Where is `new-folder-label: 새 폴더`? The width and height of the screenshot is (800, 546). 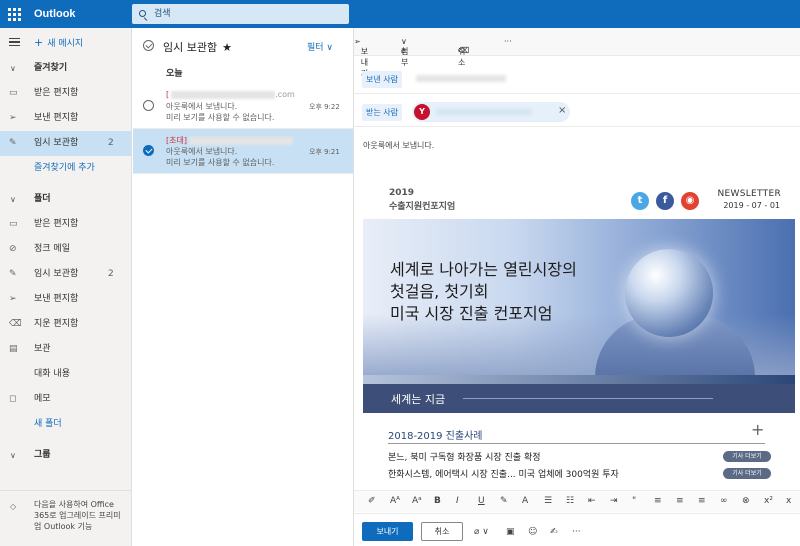 new-folder-label: 새 폴더 is located at coordinates (48, 424).